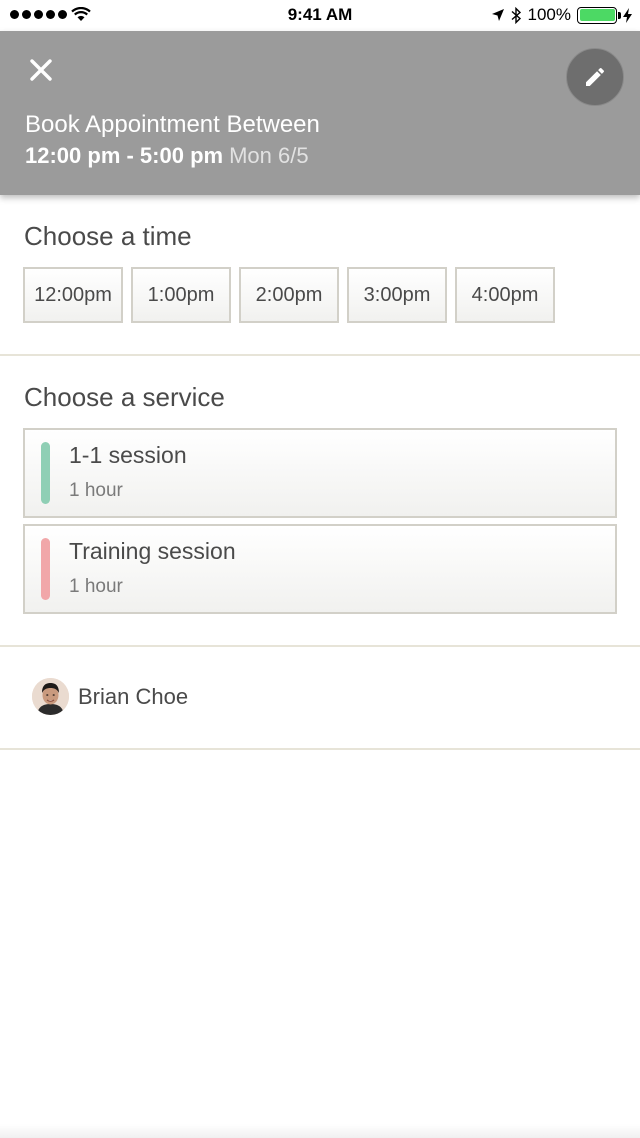 This screenshot has height=1138, width=640. I want to click on appointment-date: Mon 6/5, so click(269, 155).